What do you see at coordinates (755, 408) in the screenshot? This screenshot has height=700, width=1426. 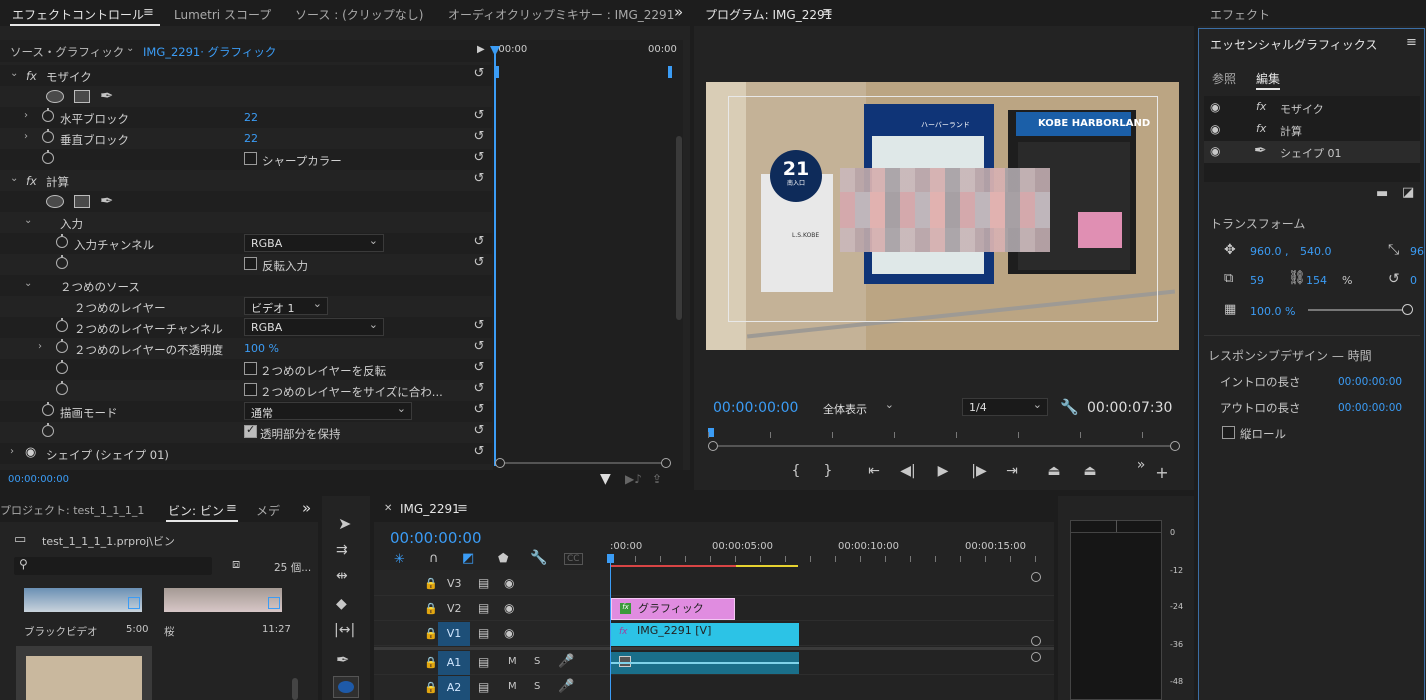 I see `program-timecode: 00:00:00:00` at bounding box center [755, 408].